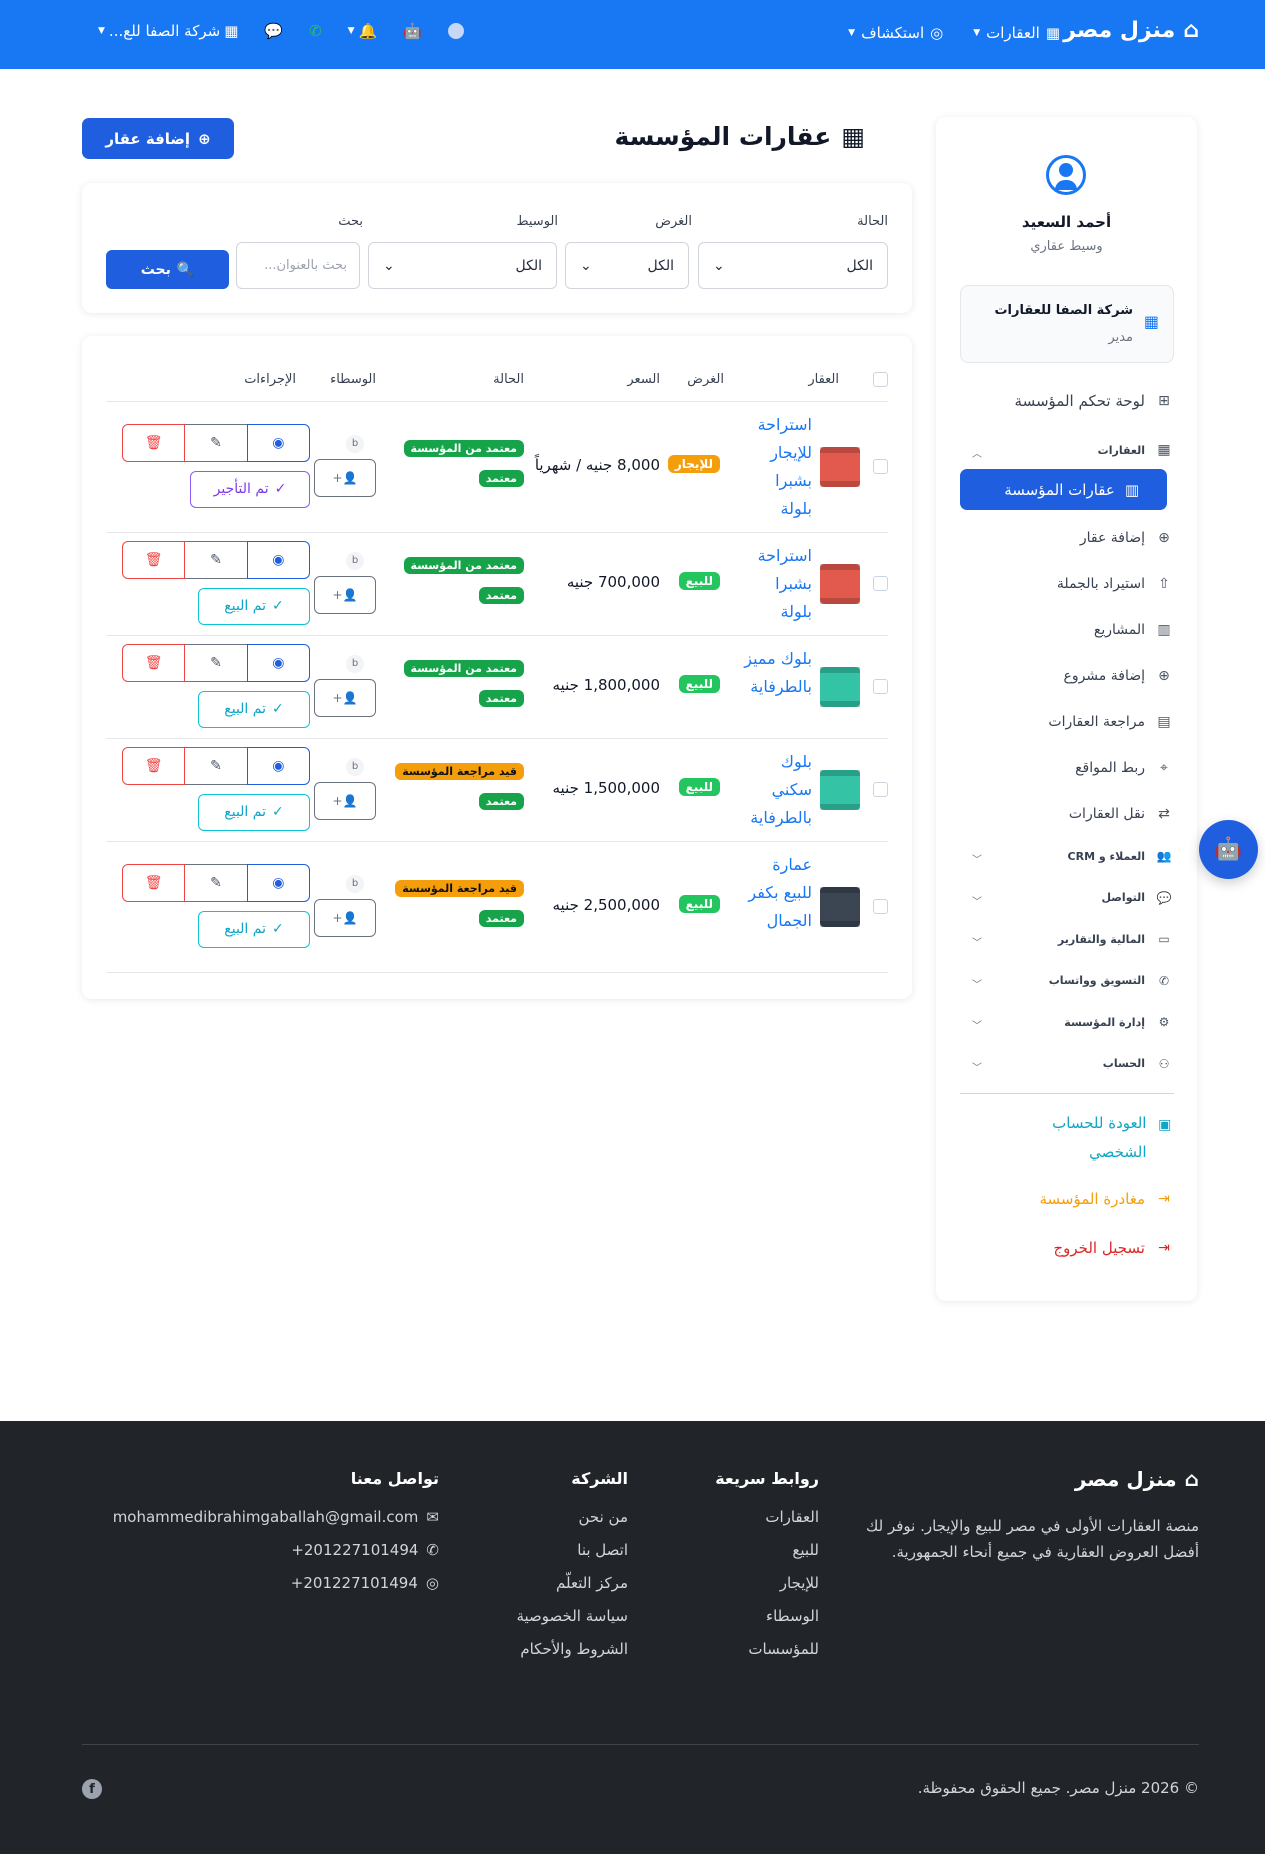  I want to click on property-name-link: بلوك مميز بالطرفاية, so click(776, 673).